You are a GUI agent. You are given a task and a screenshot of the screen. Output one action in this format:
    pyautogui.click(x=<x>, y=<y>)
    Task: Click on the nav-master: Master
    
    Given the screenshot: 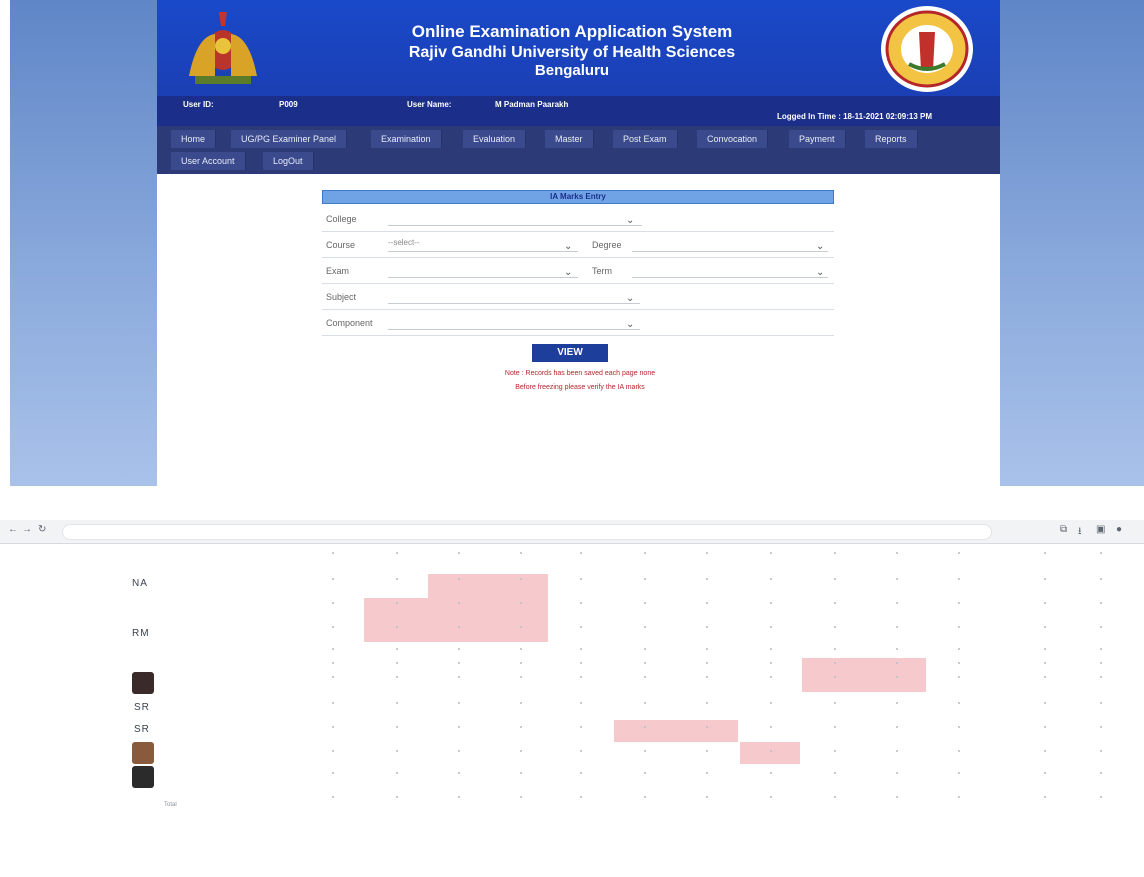 What is the action you would take?
    pyautogui.click(x=569, y=139)
    